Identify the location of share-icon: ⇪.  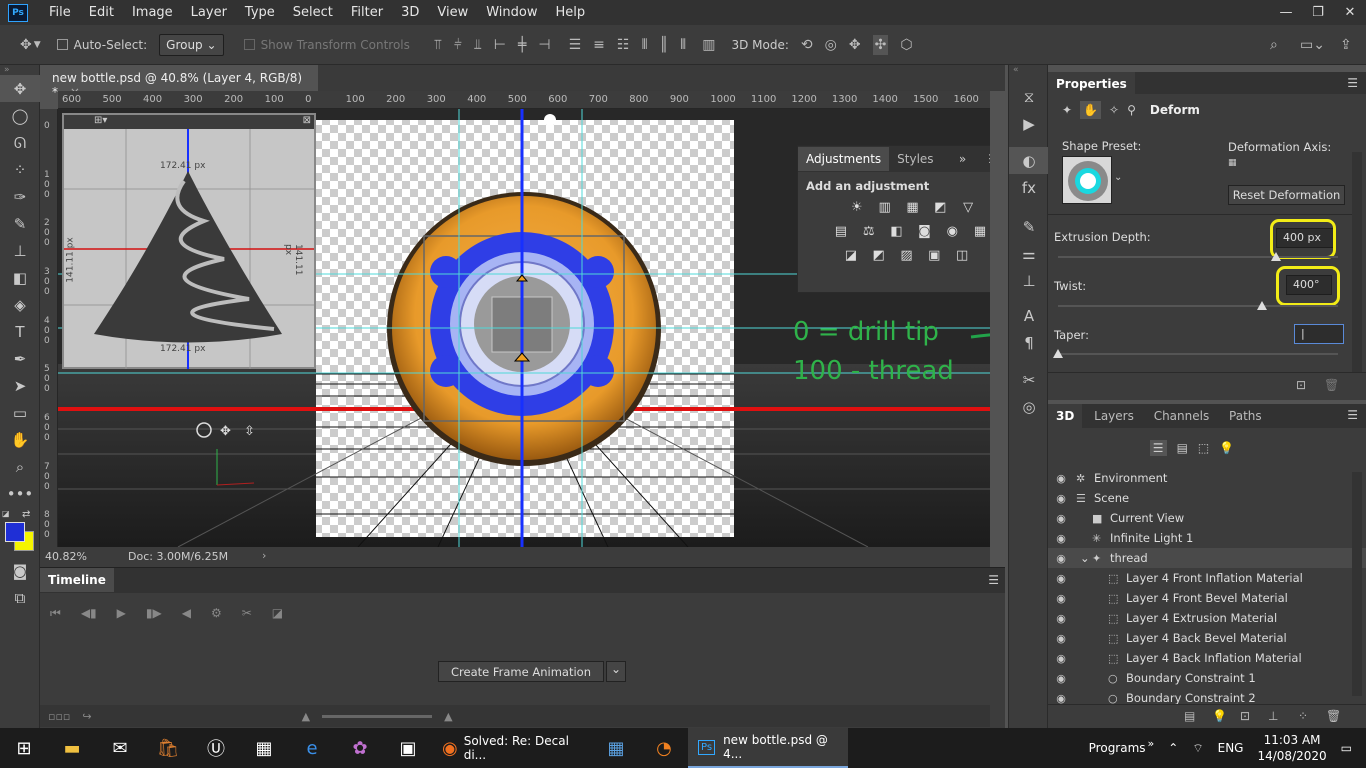
(1346, 45).